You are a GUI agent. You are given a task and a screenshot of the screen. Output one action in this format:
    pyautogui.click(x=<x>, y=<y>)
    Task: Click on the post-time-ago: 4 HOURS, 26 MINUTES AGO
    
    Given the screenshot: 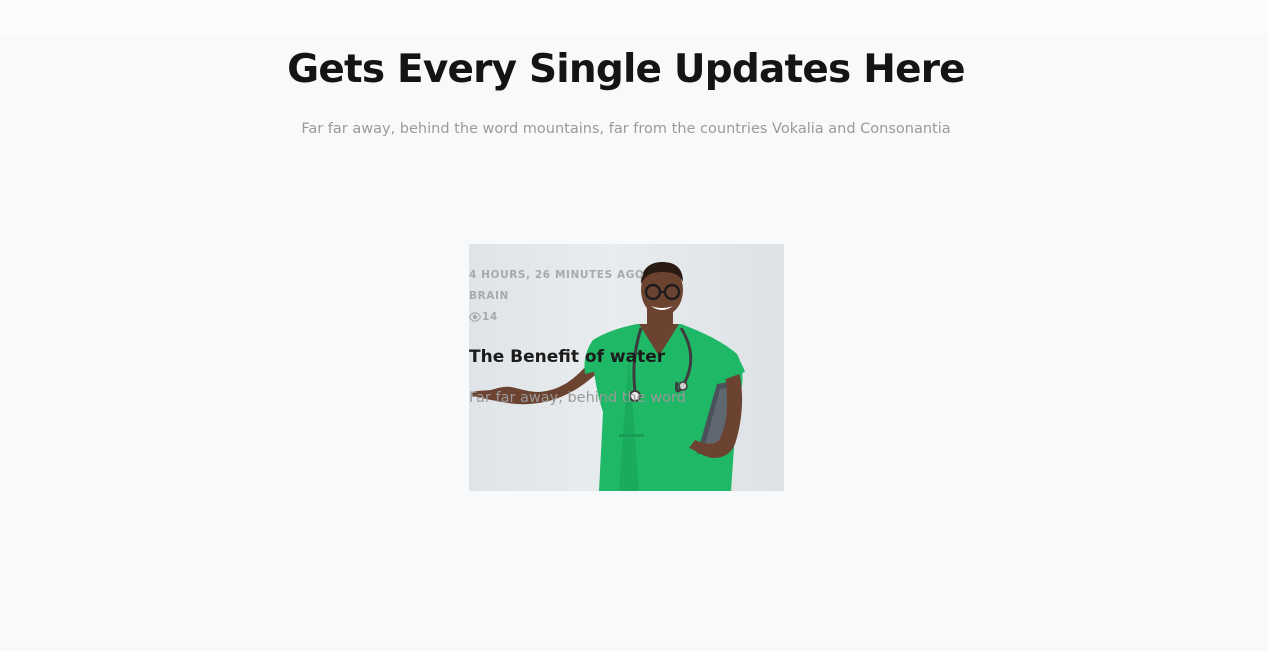 What is the action you would take?
    pyautogui.click(x=557, y=275)
    